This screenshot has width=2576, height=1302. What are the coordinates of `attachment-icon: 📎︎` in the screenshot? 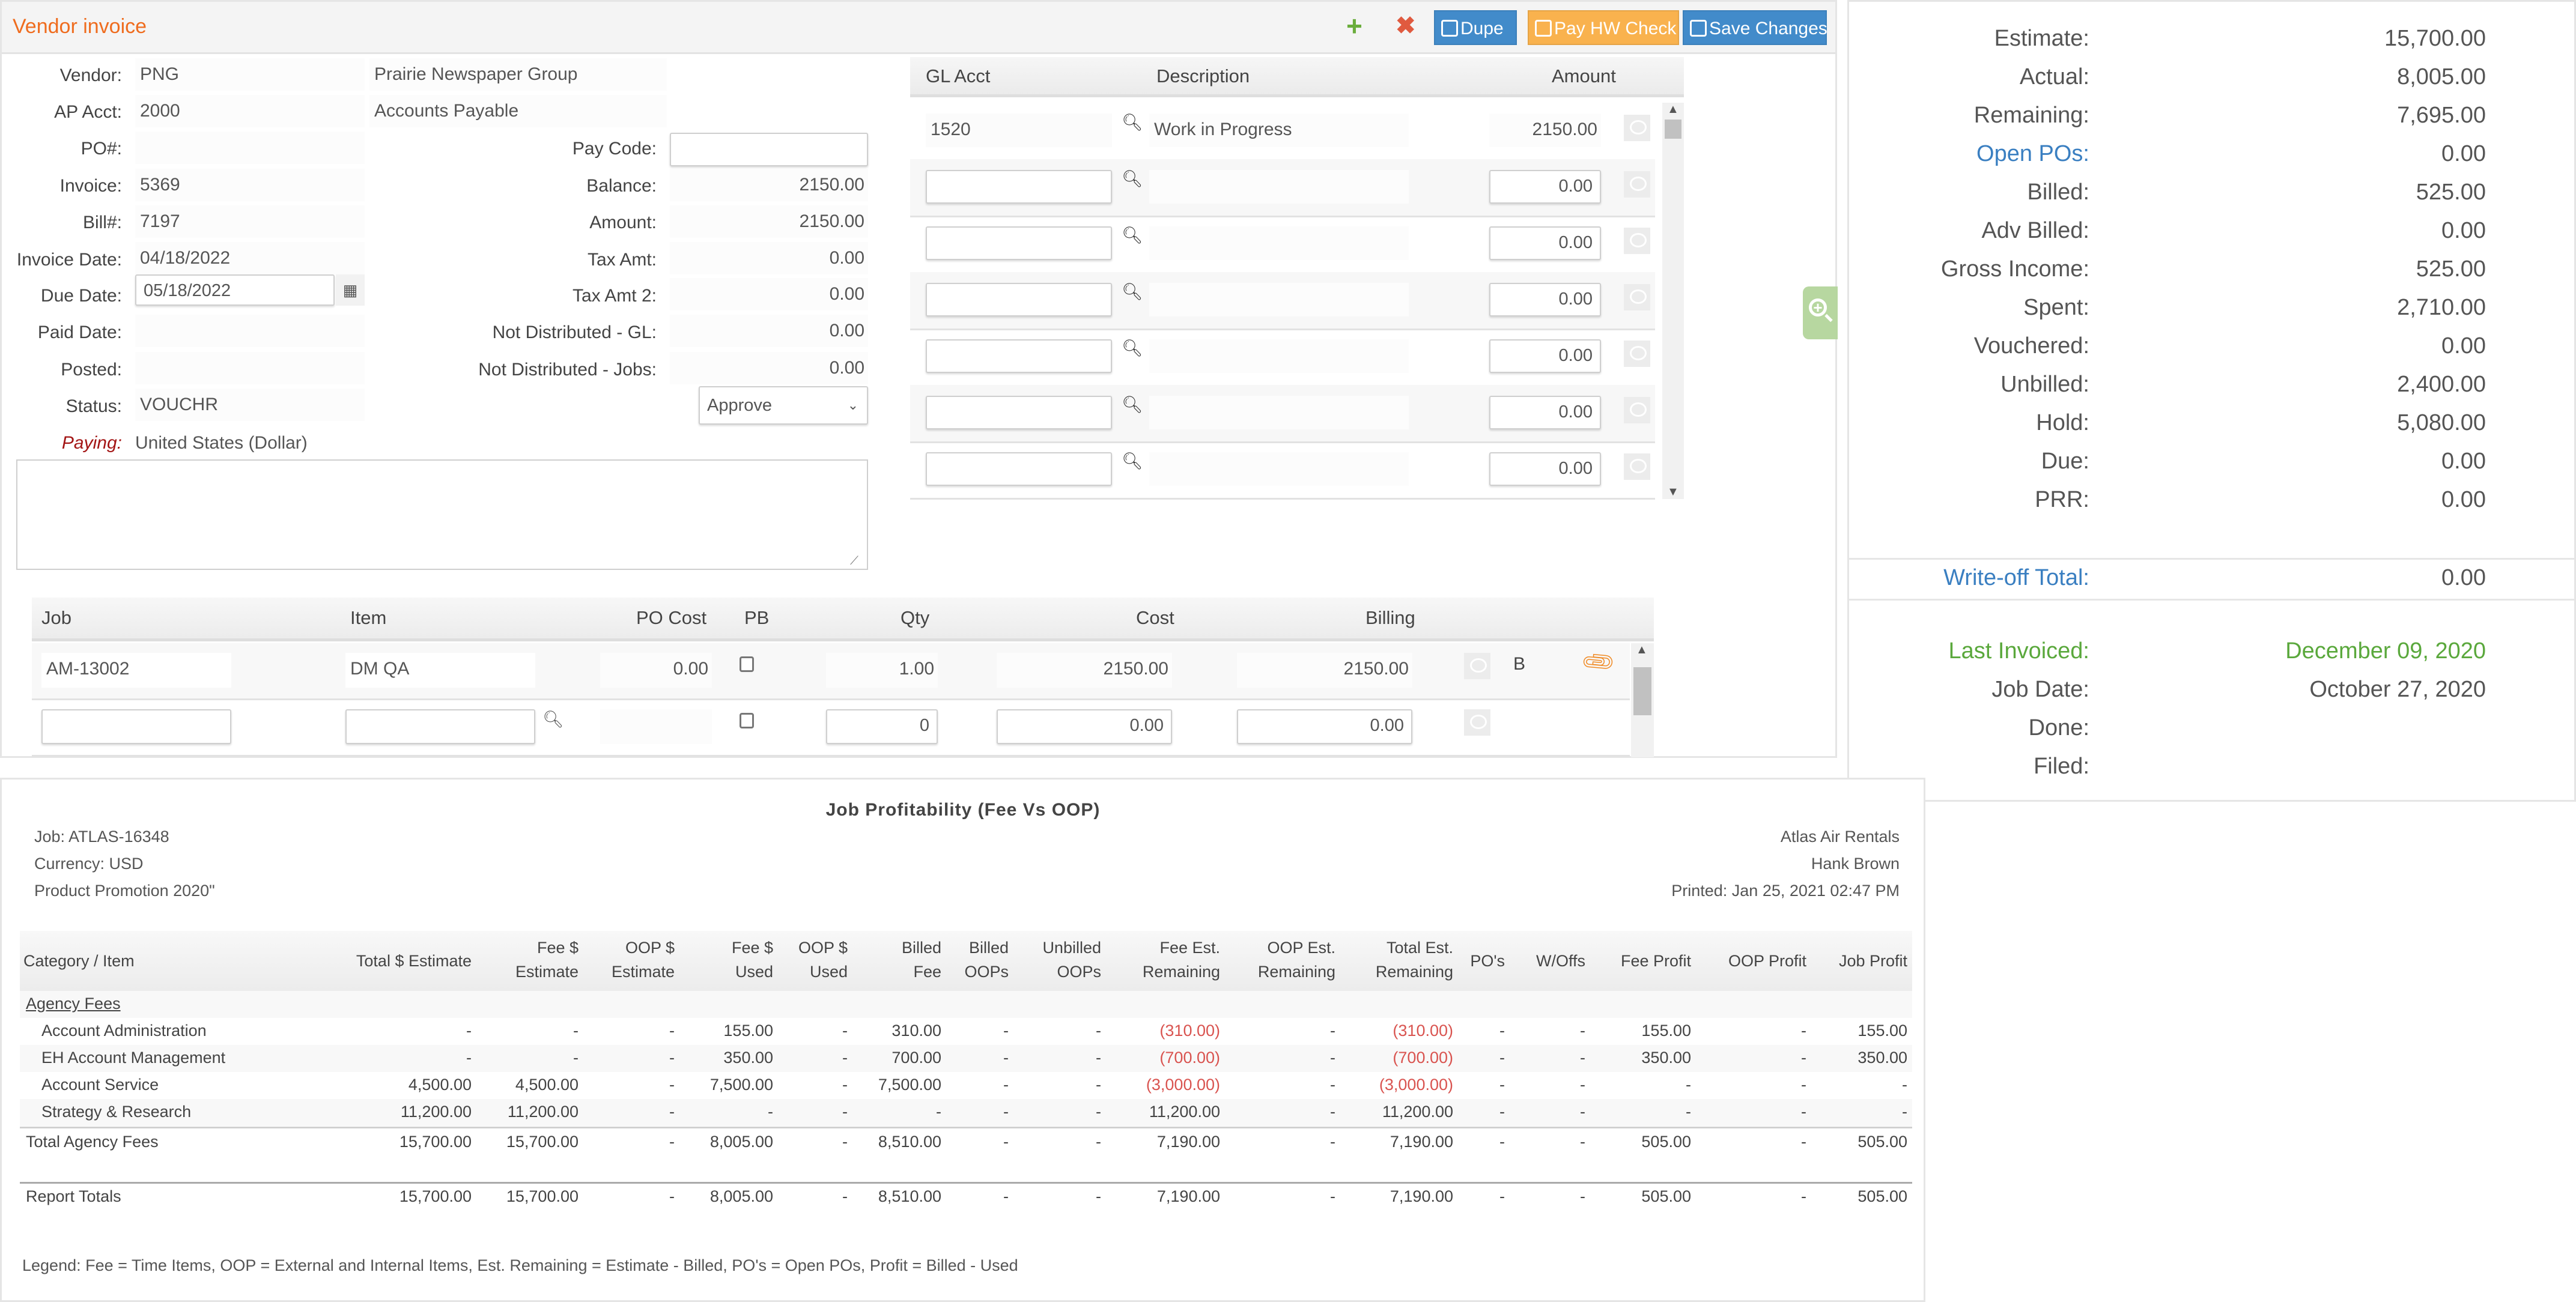 It's located at (1599, 662).